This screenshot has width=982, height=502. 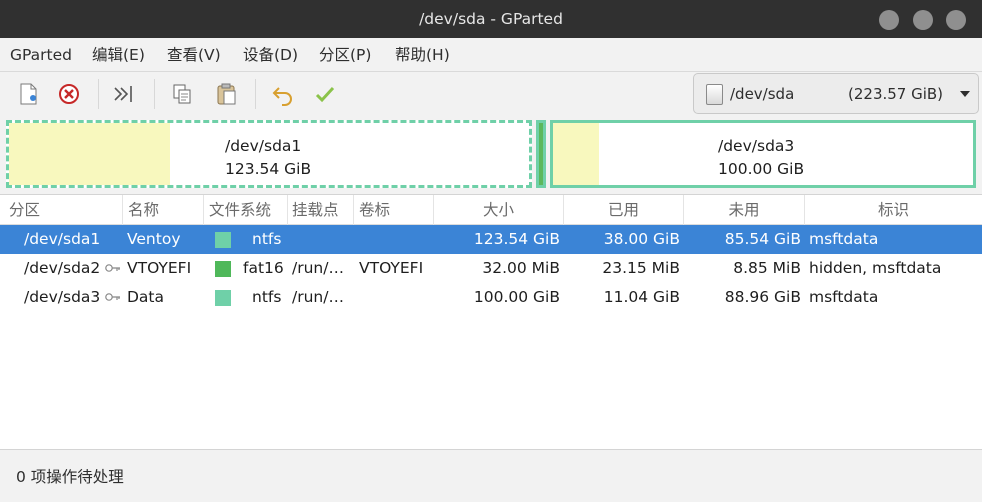 I want to click on cell-used: 23.15 MiB, so click(x=641, y=268).